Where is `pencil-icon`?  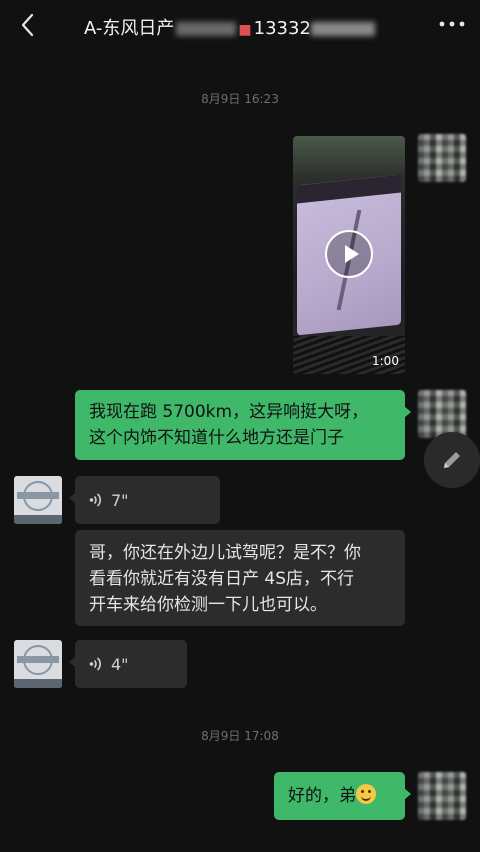 pencil-icon is located at coordinates (452, 460).